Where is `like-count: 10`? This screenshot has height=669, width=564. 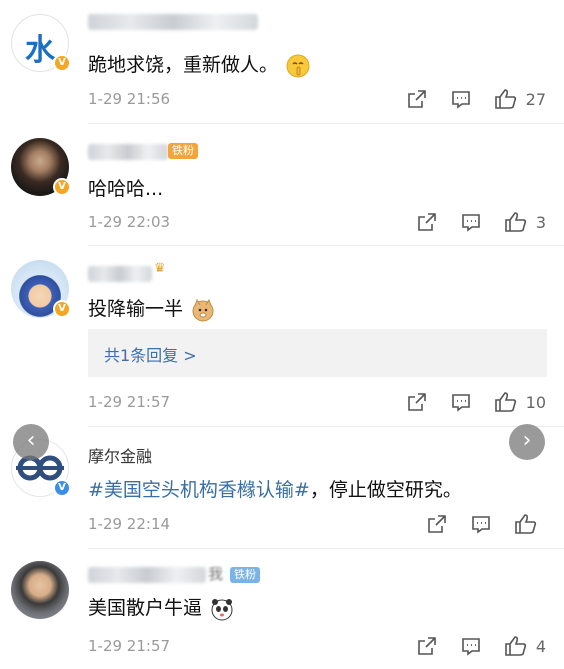 like-count: 10 is located at coordinates (535, 402).